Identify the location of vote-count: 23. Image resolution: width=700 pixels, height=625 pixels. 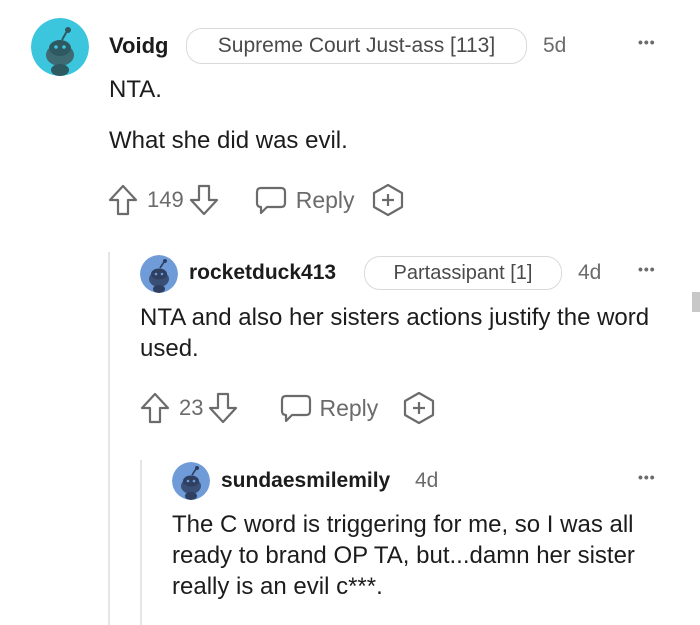
(191, 407).